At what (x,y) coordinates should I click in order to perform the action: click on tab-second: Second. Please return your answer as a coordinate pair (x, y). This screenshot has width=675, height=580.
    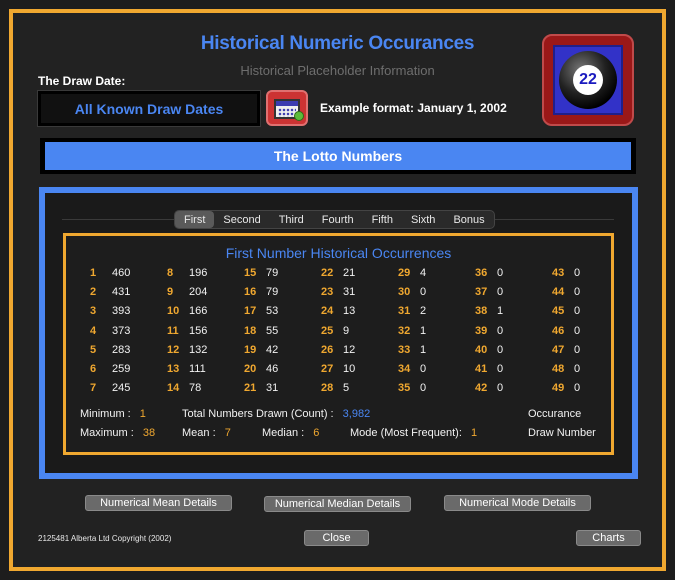
    Looking at the image, I should click on (241, 219).